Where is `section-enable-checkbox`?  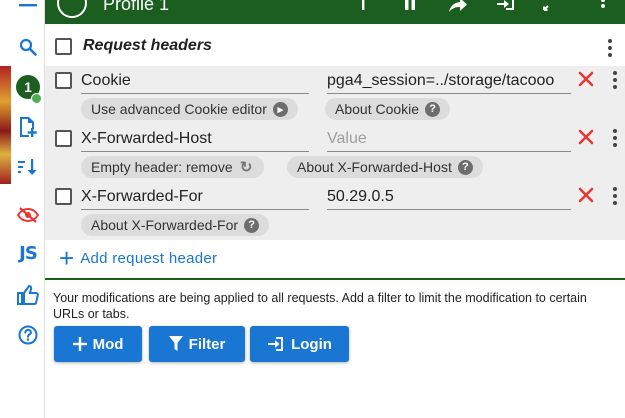
section-enable-checkbox is located at coordinates (63, 46).